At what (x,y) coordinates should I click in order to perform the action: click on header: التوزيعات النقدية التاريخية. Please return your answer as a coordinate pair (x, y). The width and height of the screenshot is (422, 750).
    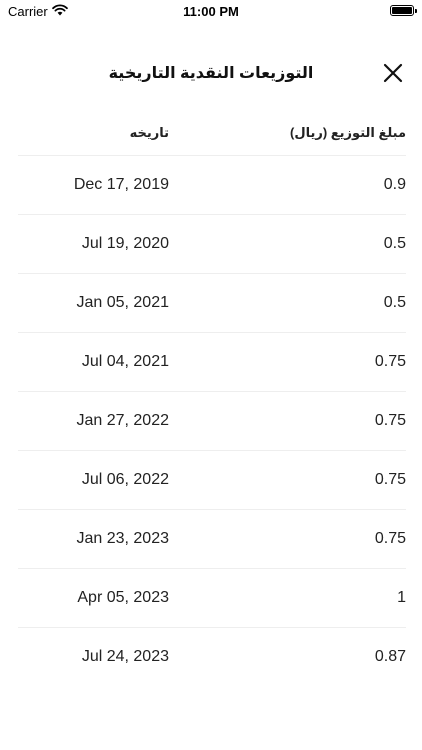
    Looking at the image, I should click on (211, 73).